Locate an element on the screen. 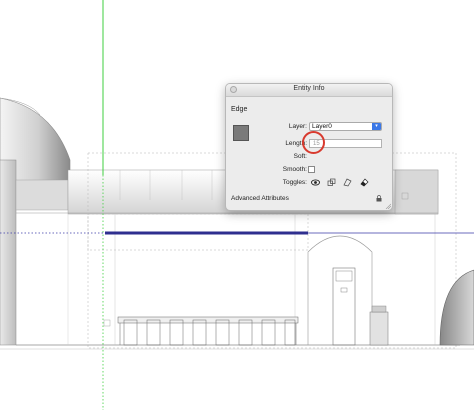 The image size is (474, 410). layer-value: Layer0 is located at coordinates (322, 126).